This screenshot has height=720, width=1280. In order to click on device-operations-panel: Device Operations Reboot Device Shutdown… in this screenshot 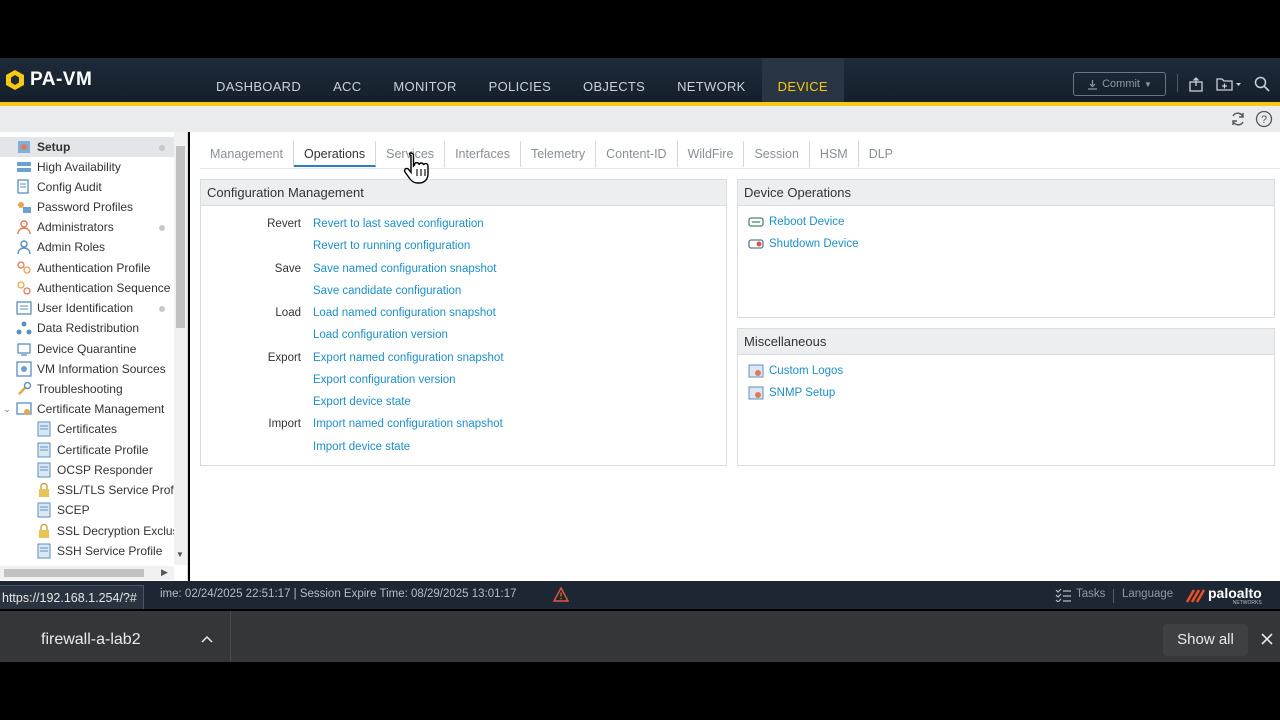, I will do `click(1006, 248)`.